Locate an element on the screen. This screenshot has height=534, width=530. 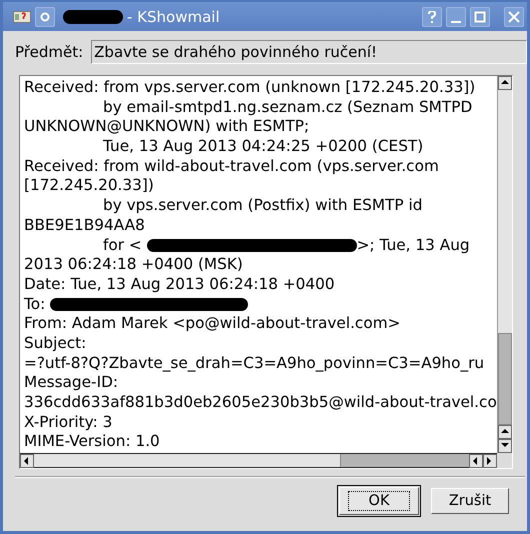
help-button is located at coordinates (432, 16).